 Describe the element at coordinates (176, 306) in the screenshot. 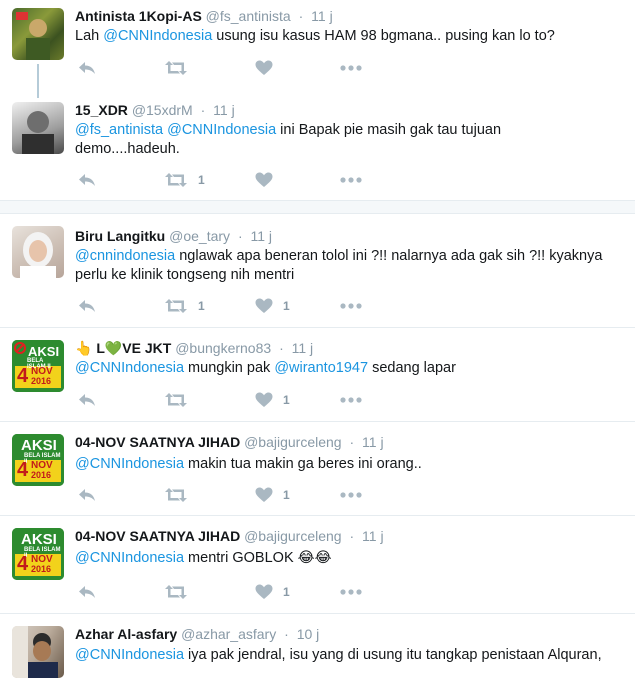

I see `retweet-icon` at that location.